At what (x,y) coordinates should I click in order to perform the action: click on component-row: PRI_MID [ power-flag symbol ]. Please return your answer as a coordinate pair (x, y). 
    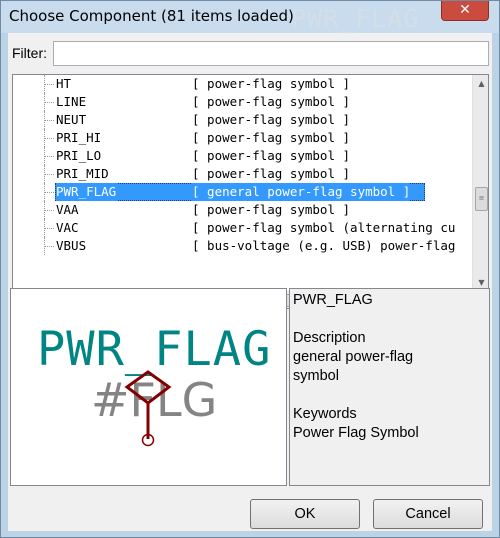
    Looking at the image, I should click on (242, 174).